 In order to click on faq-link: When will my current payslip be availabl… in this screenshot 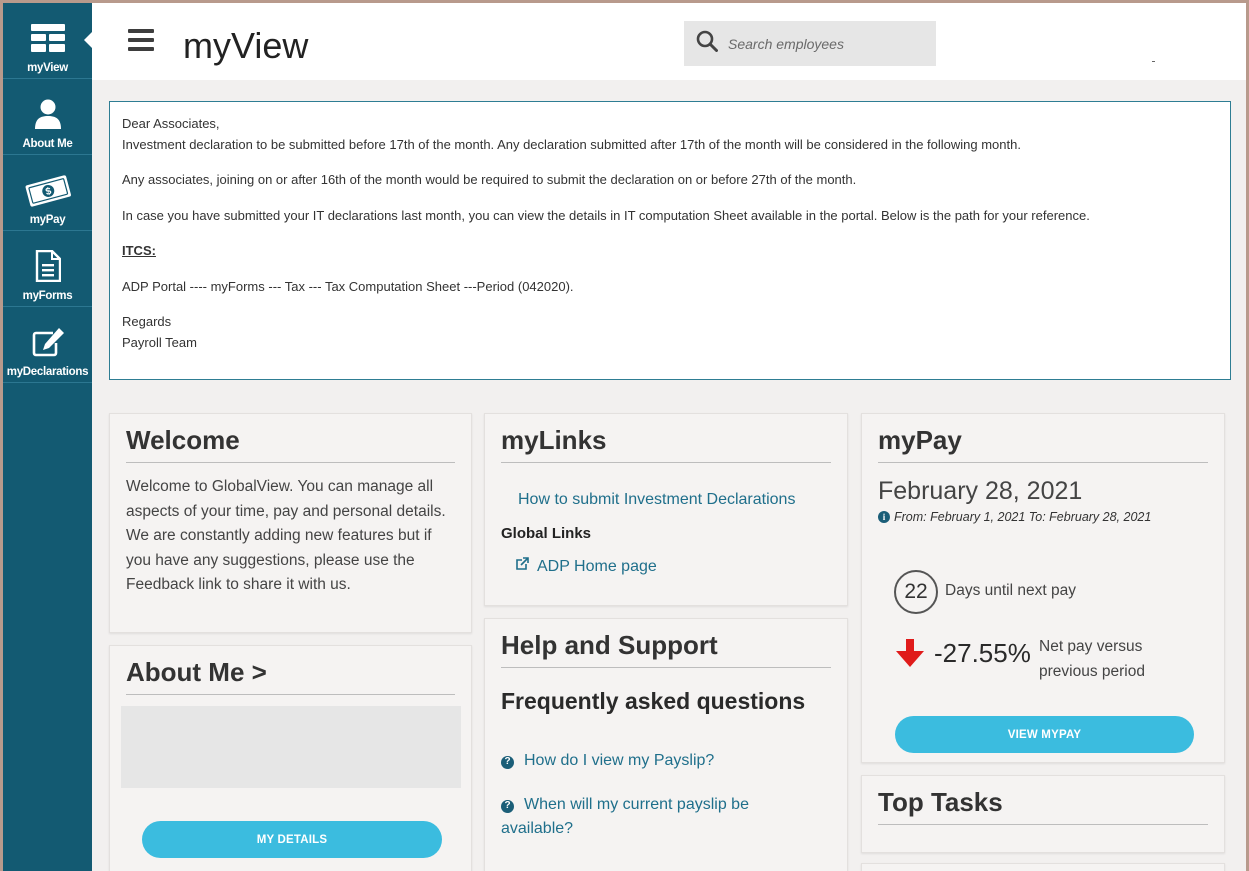, I will do `click(625, 816)`.